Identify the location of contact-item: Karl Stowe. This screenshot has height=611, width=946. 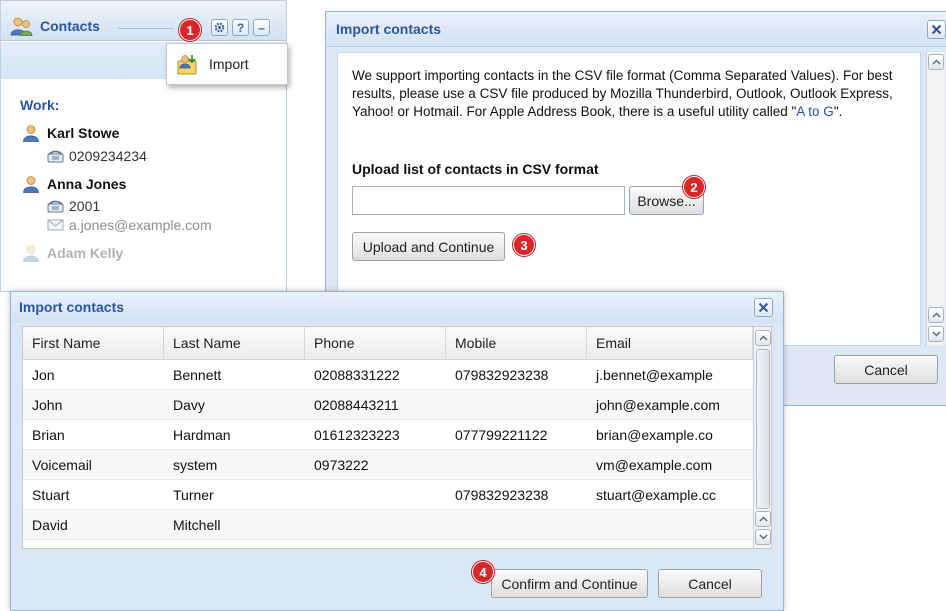
(70, 133).